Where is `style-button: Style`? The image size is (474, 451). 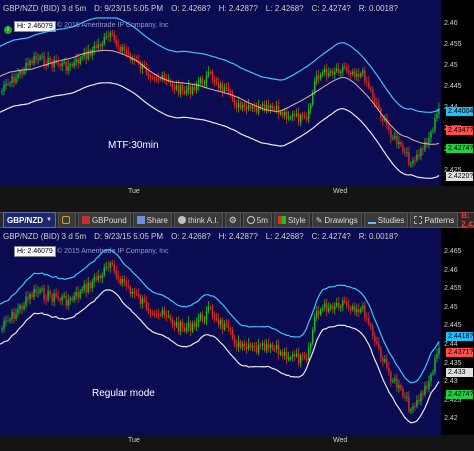
style-button: Style is located at coordinates (291, 220).